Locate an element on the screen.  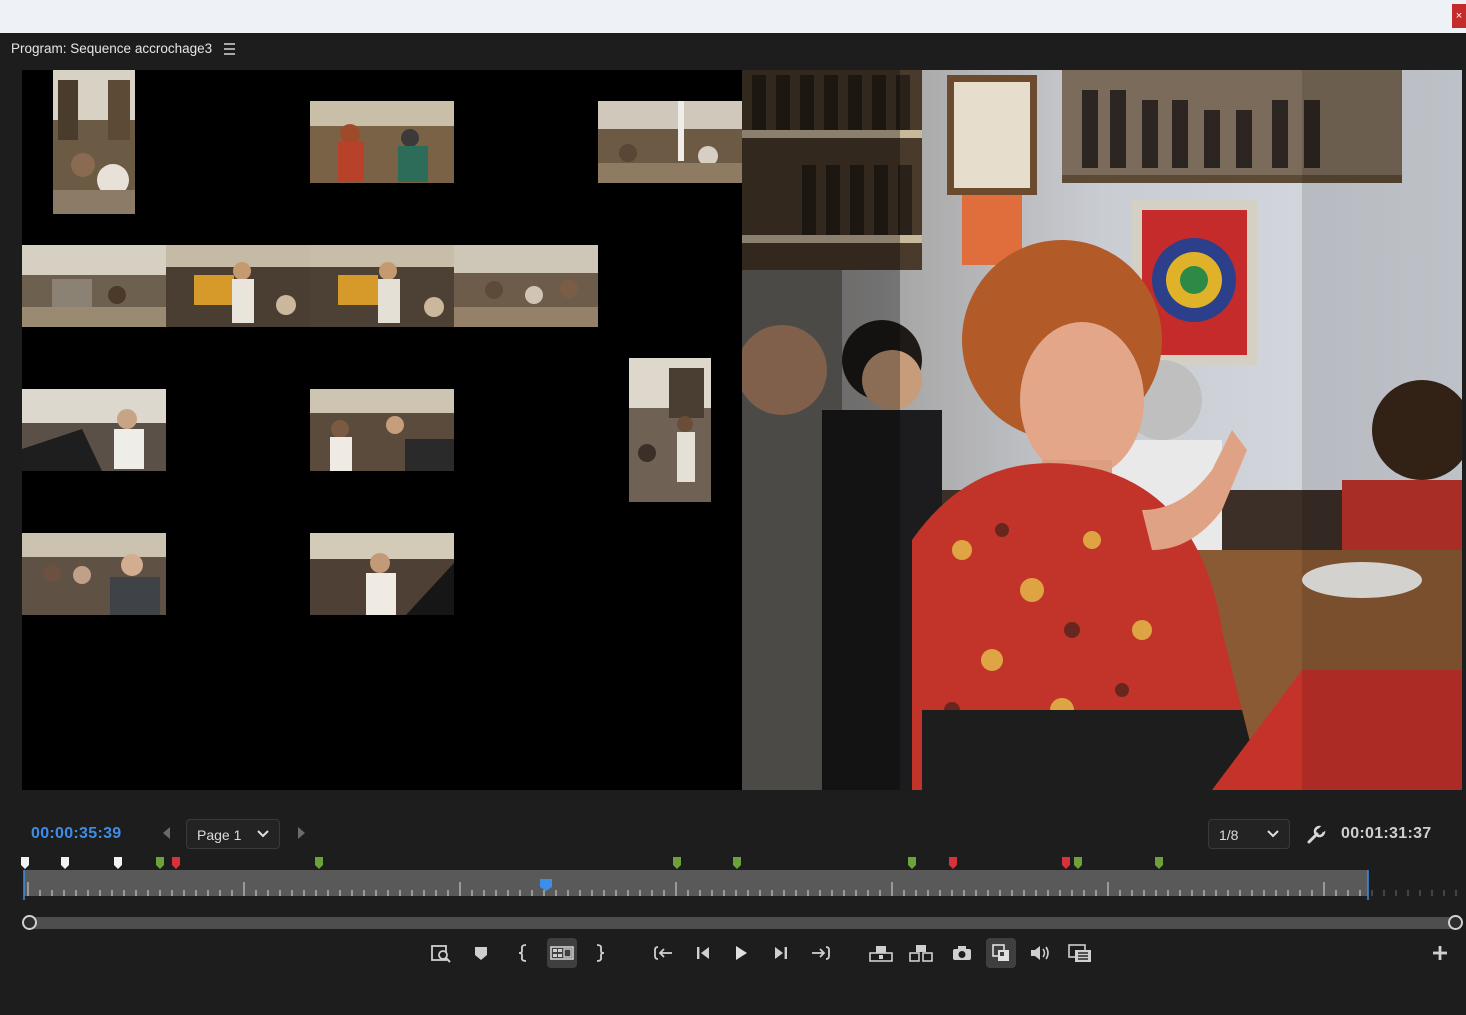
step-forward-icon is located at coordinates (781, 953).